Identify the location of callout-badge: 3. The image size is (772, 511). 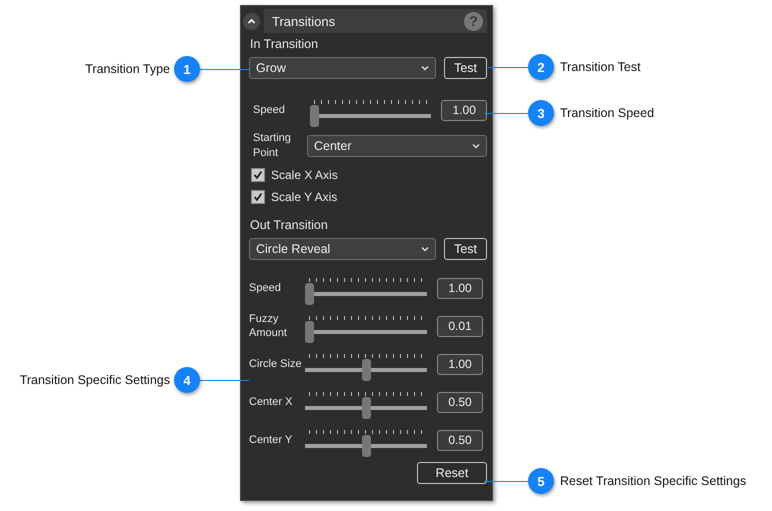
(541, 113).